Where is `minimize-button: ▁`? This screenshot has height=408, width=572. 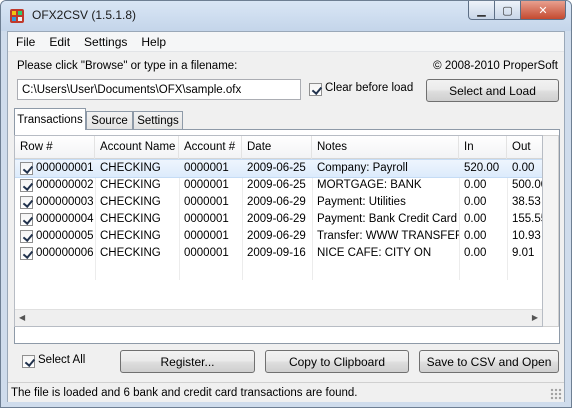
minimize-button: ▁ is located at coordinates (481, 10).